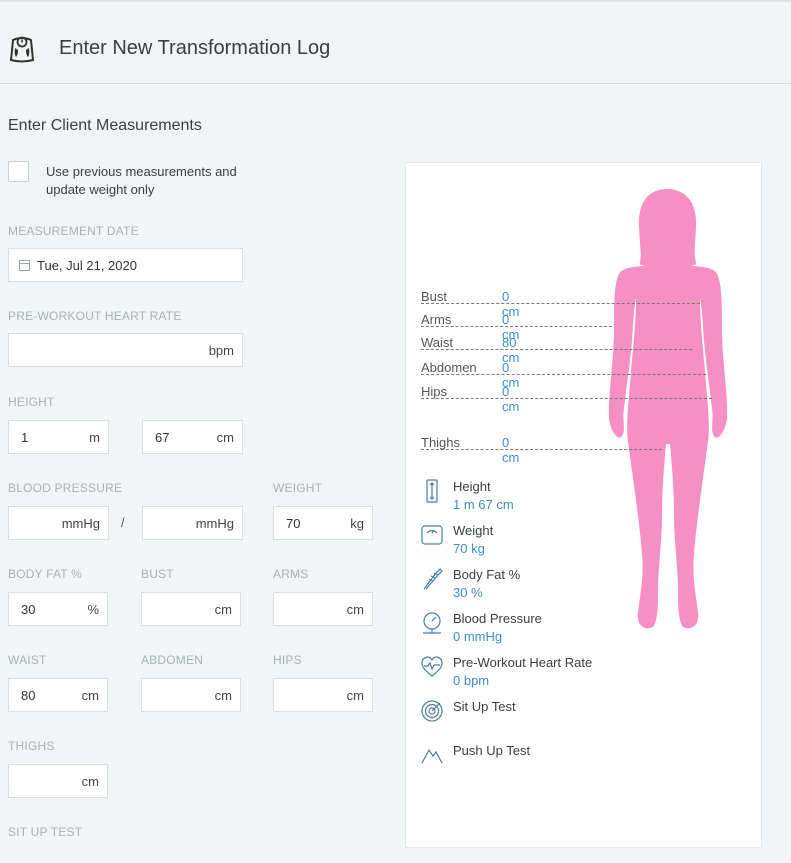 The width and height of the screenshot is (791, 863). What do you see at coordinates (65, 488) in the screenshot?
I see `blood-pressure-label: BLOOD PRESSURE` at bounding box center [65, 488].